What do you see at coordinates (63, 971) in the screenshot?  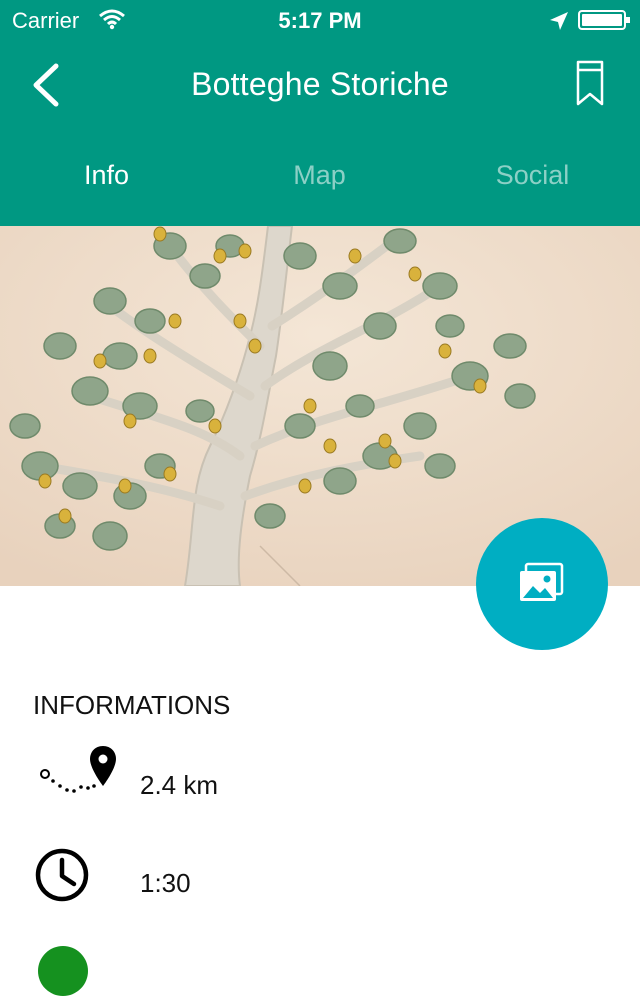 I see `difficulty-dot-icon` at bounding box center [63, 971].